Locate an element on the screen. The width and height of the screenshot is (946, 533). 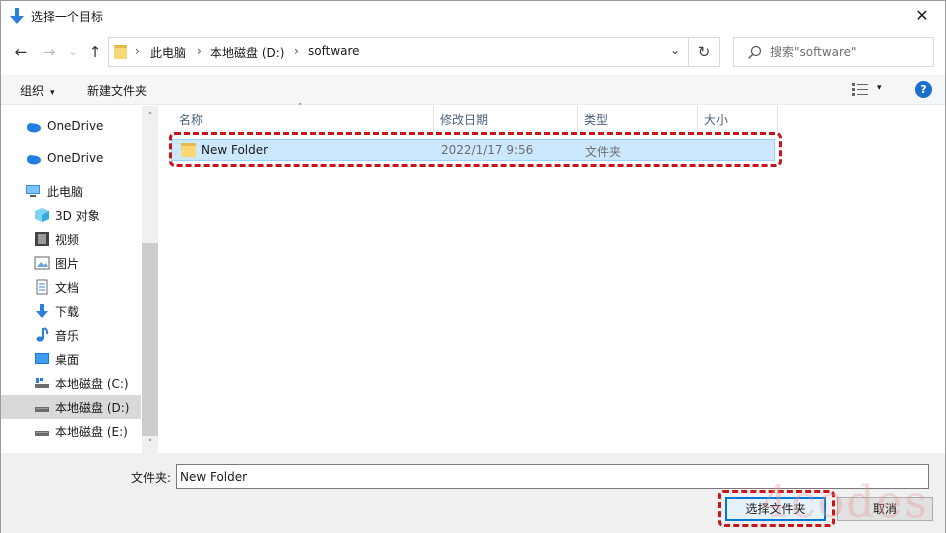
toolbar: 组织 ▾ 新建文件夹 ▾ ? is located at coordinates (473, 90).